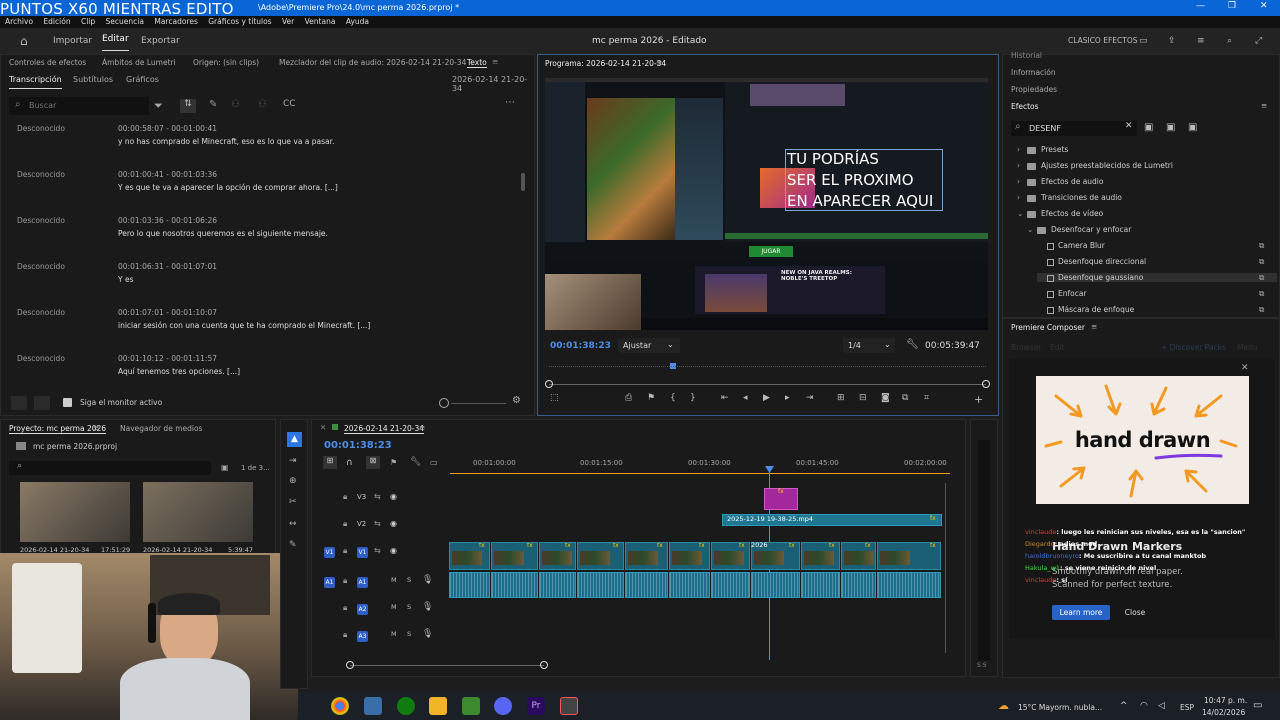 The image size is (1280, 720). What do you see at coordinates (554, 398) in the screenshot?
I see `export-frame-icon: ⬚` at bounding box center [554, 398].